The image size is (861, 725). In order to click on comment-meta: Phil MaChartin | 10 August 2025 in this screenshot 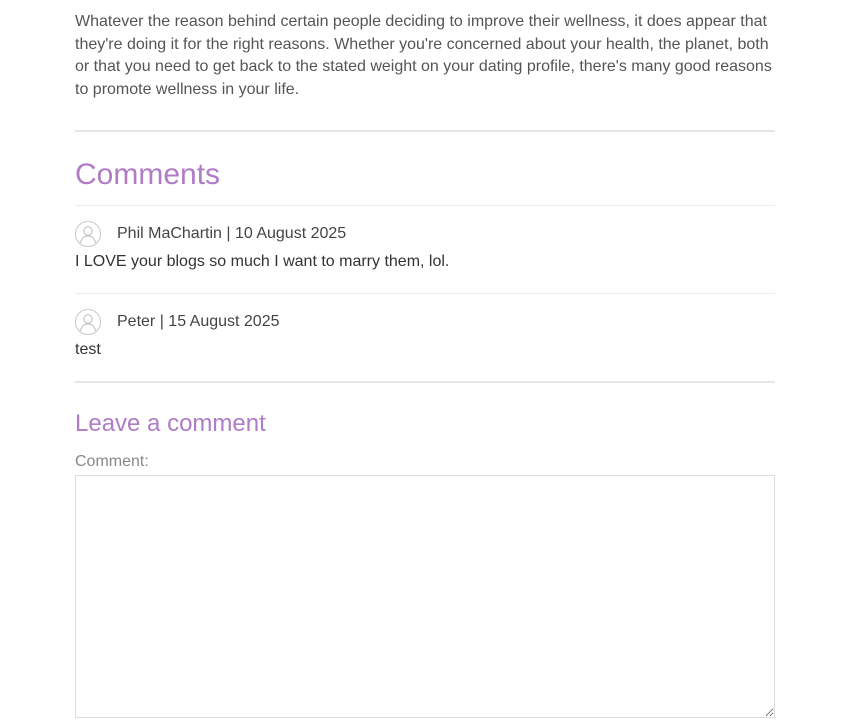, I will do `click(232, 233)`.